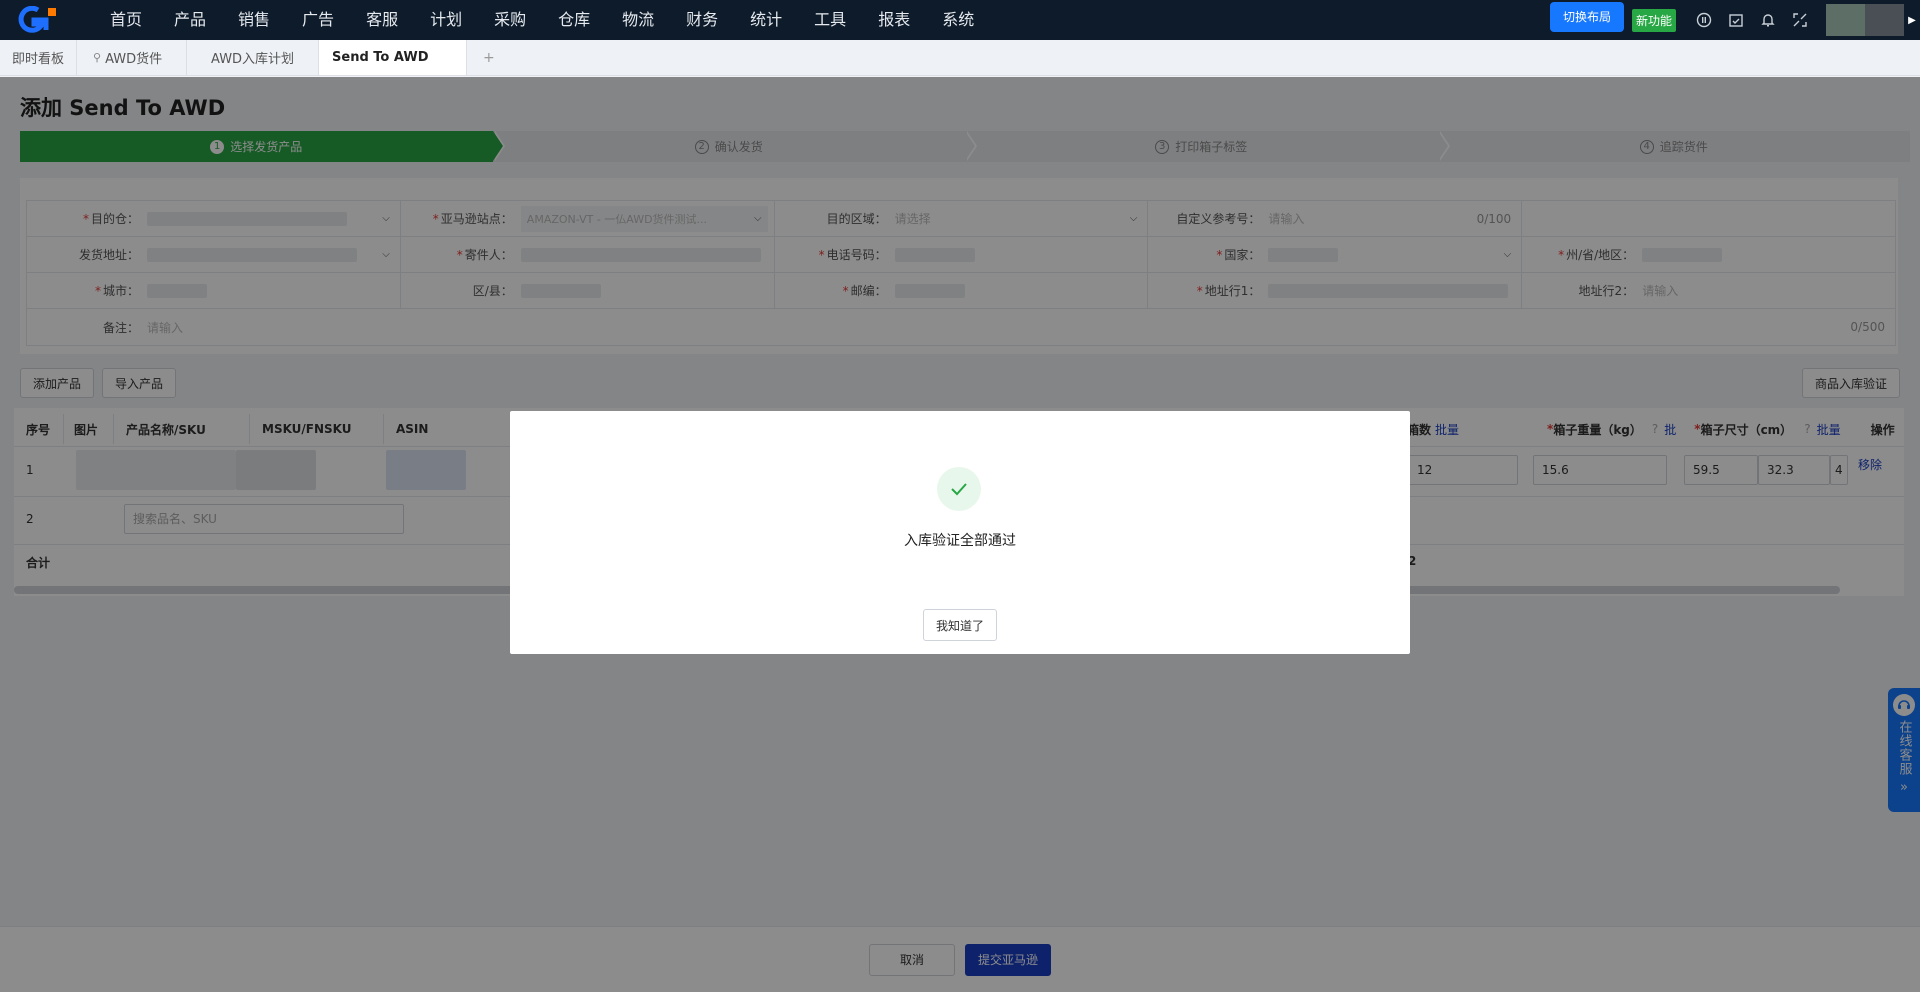 The height and width of the screenshot is (992, 1920). I want to click on success-check-icon, so click(959, 489).